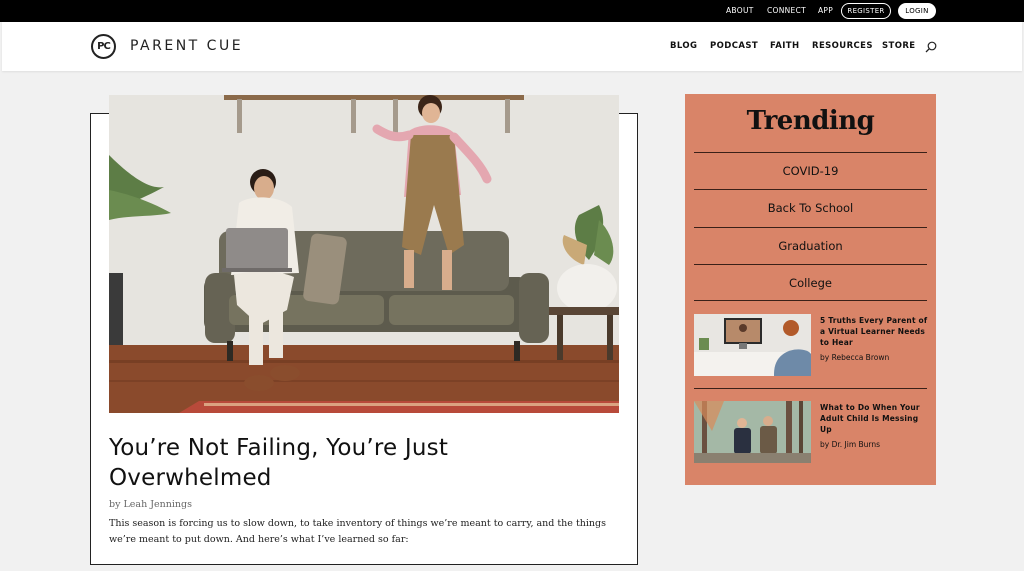 Image resolution: width=1024 pixels, height=571 pixels. I want to click on nav-resources: RESOURCES, so click(842, 46).